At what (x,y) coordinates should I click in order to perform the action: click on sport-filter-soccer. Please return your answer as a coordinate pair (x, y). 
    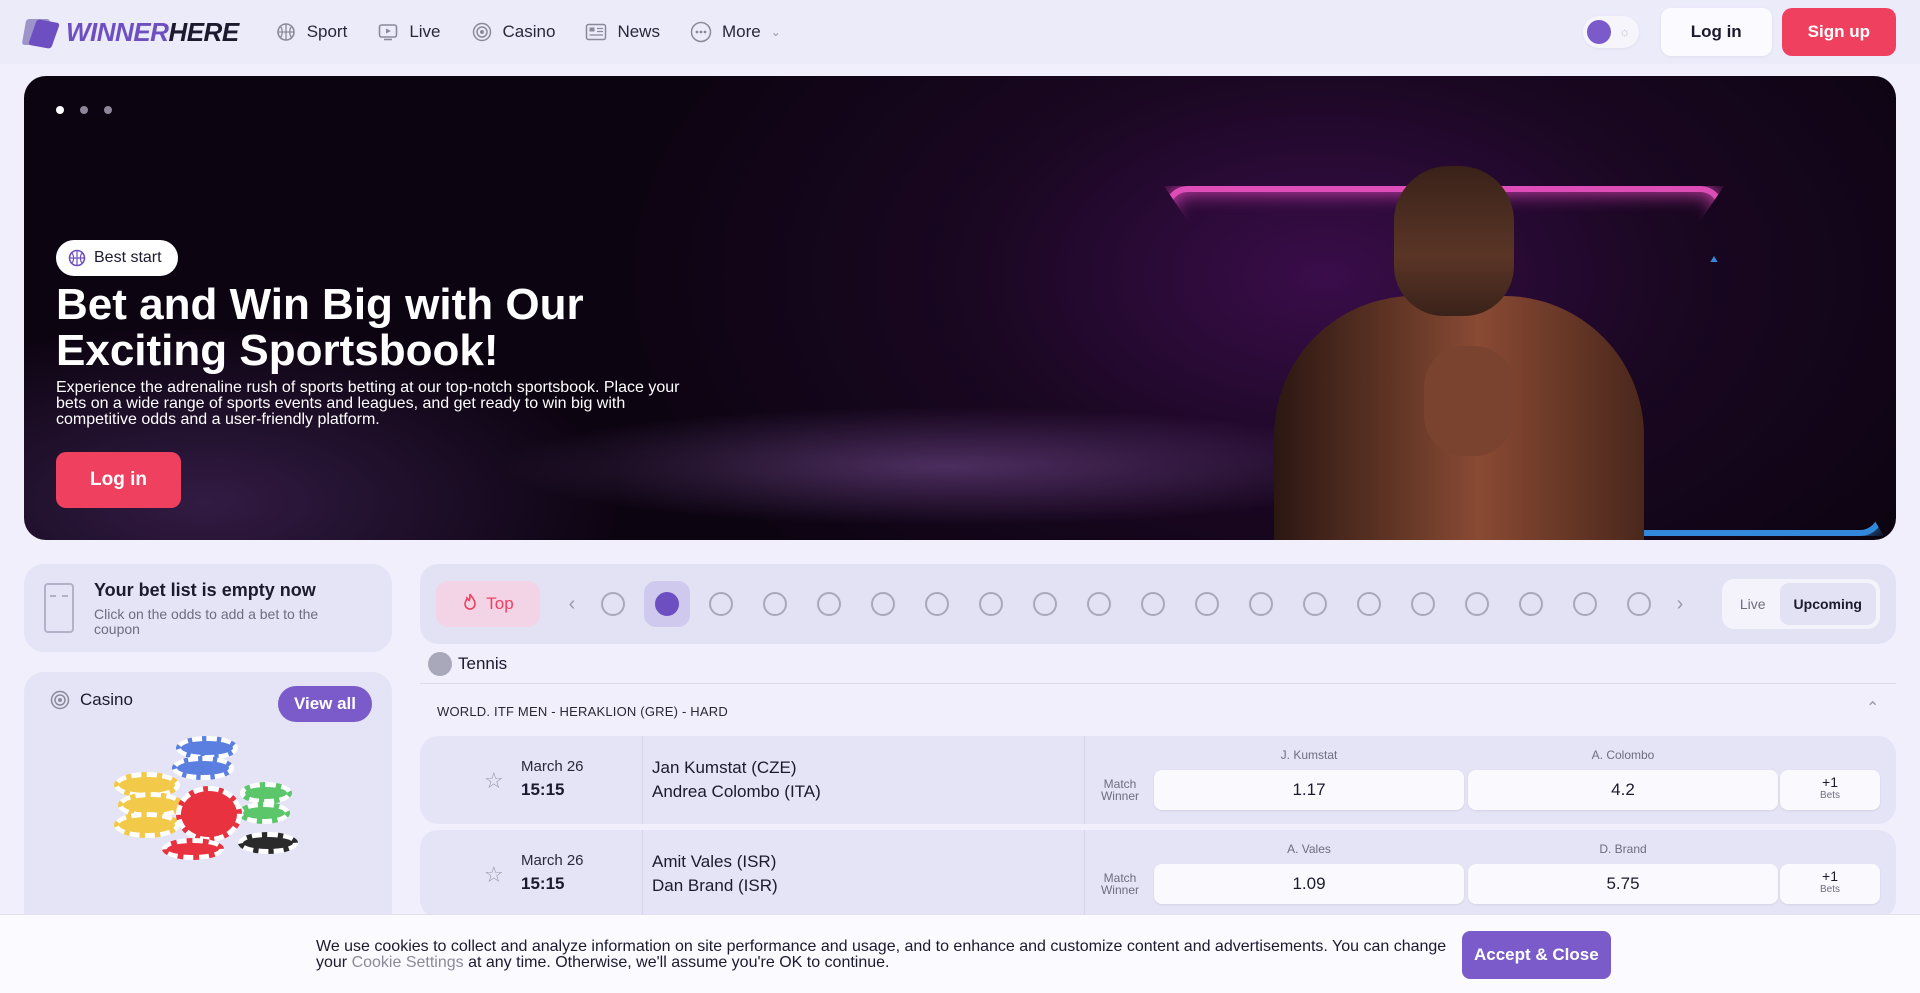
    Looking at the image, I should click on (613, 604).